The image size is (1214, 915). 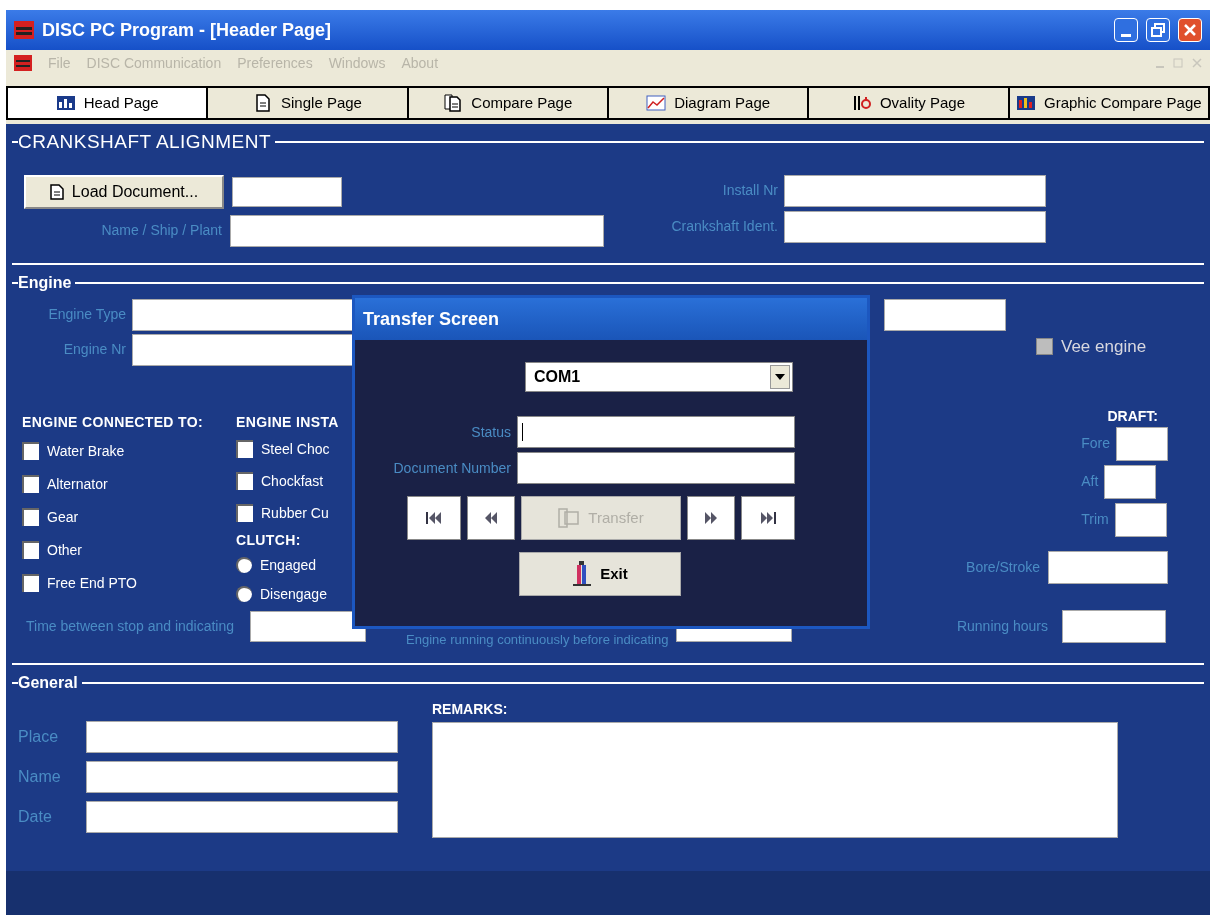 I want to click on section-title: CRANKSHAFT ALIGNMENT, so click(x=145, y=142).